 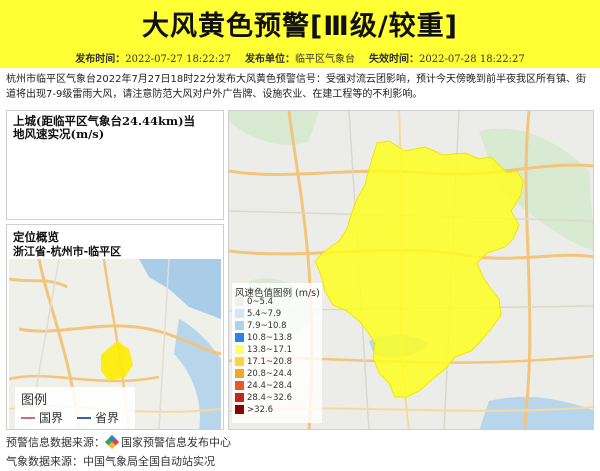 What do you see at coordinates (107, 418) in the screenshot?
I see `province-border-label: 省界` at bounding box center [107, 418].